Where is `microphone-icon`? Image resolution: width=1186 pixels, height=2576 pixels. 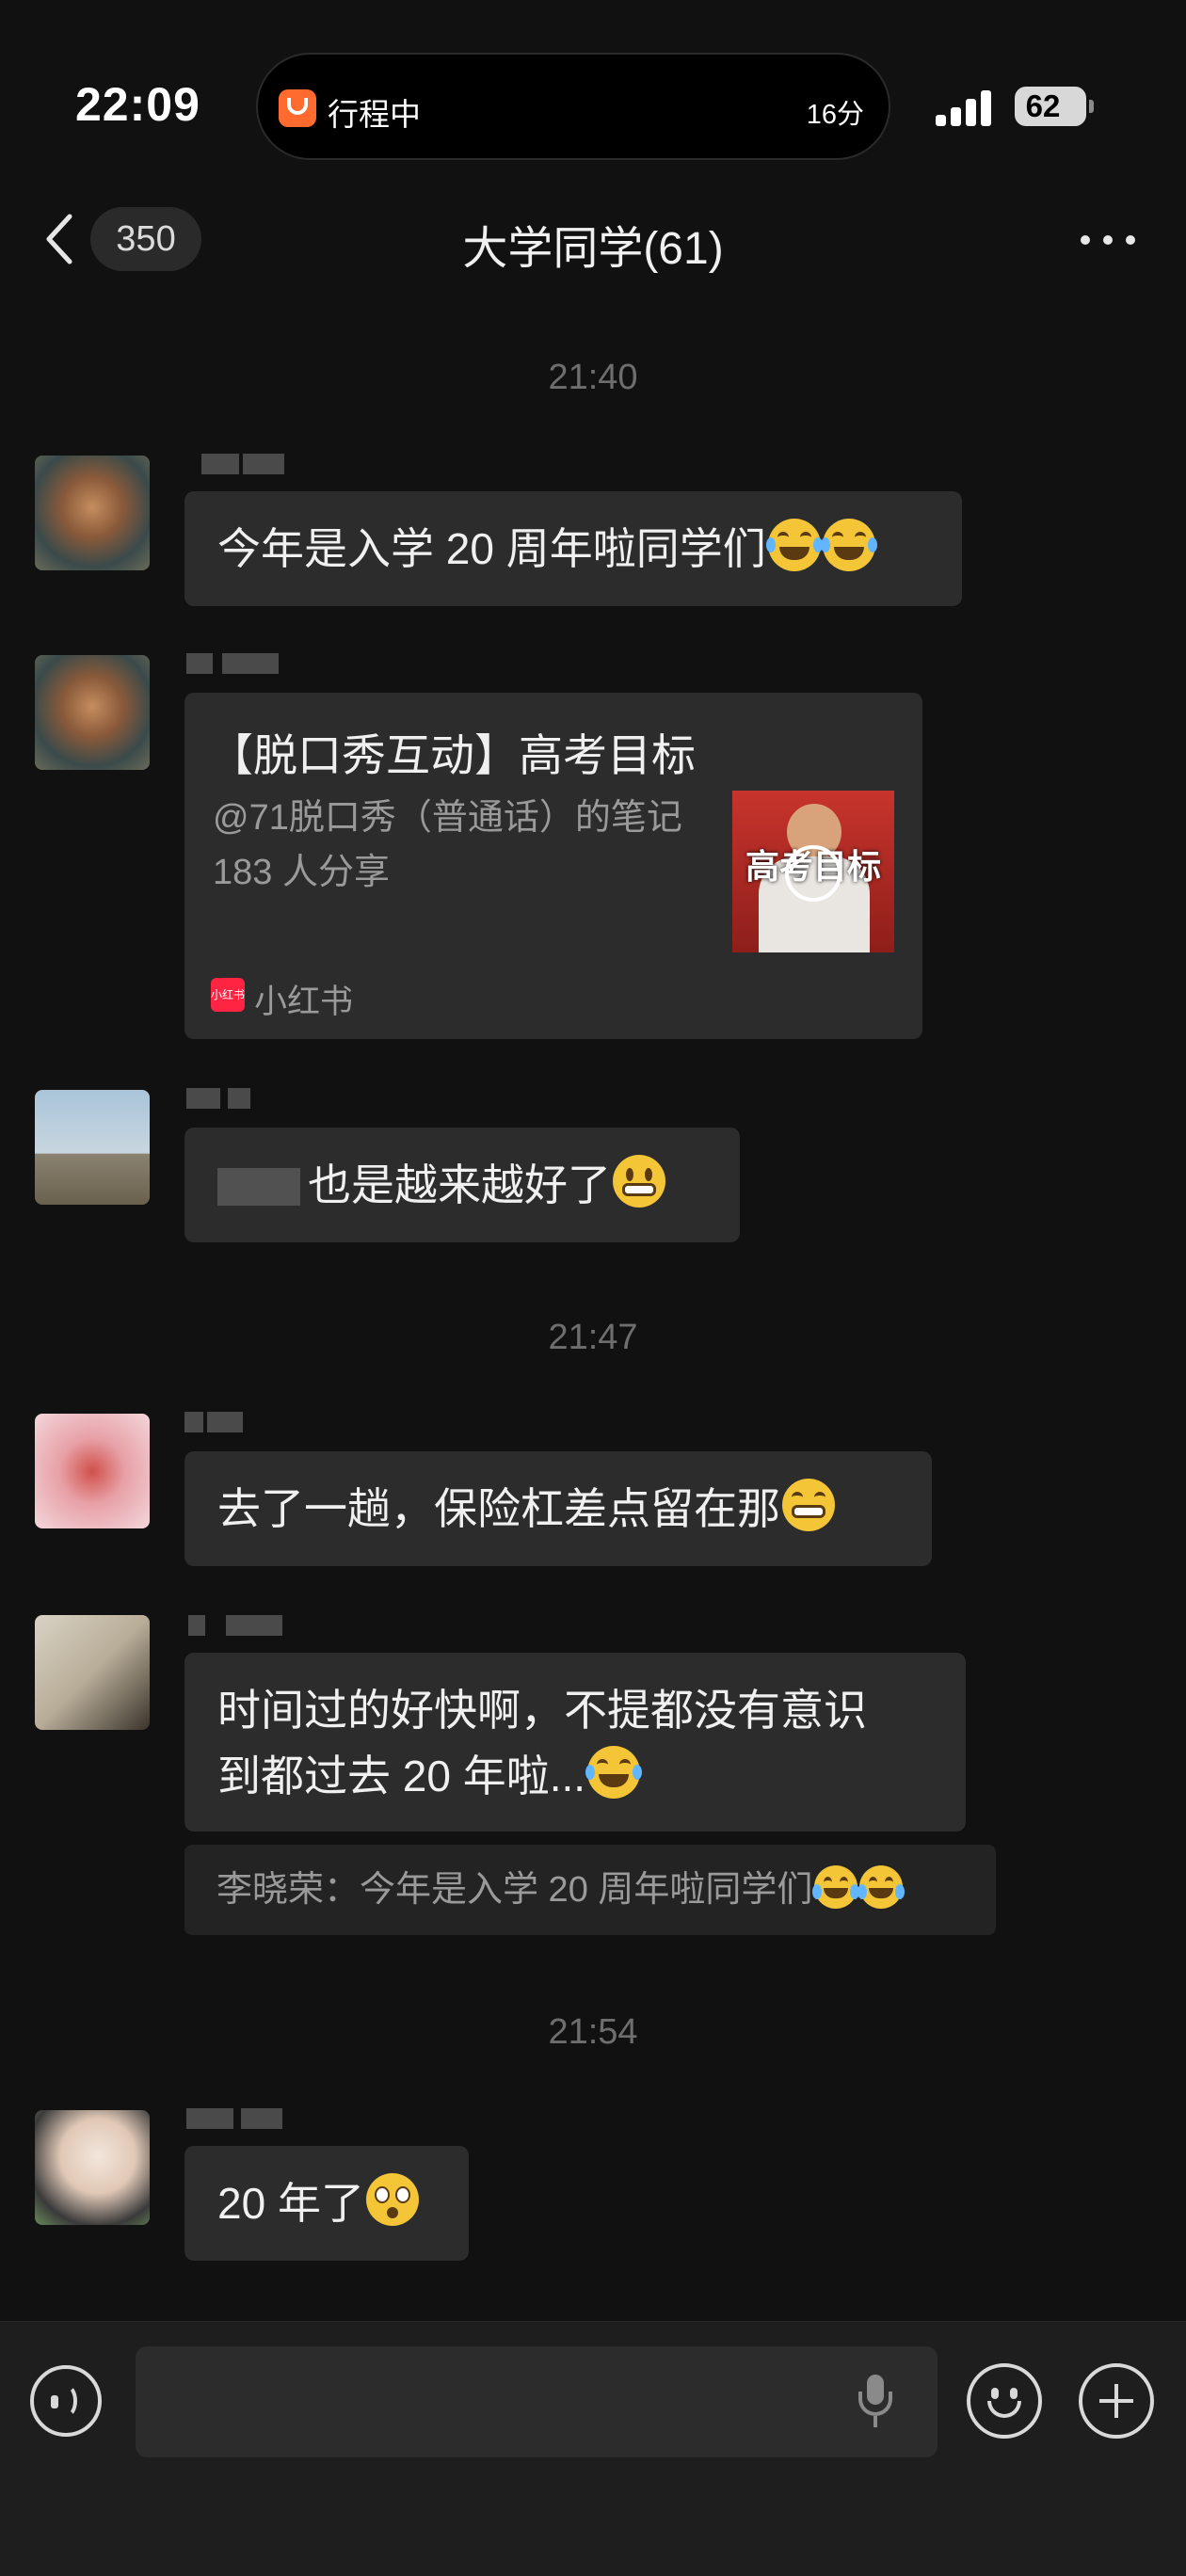 microphone-icon is located at coordinates (875, 2402).